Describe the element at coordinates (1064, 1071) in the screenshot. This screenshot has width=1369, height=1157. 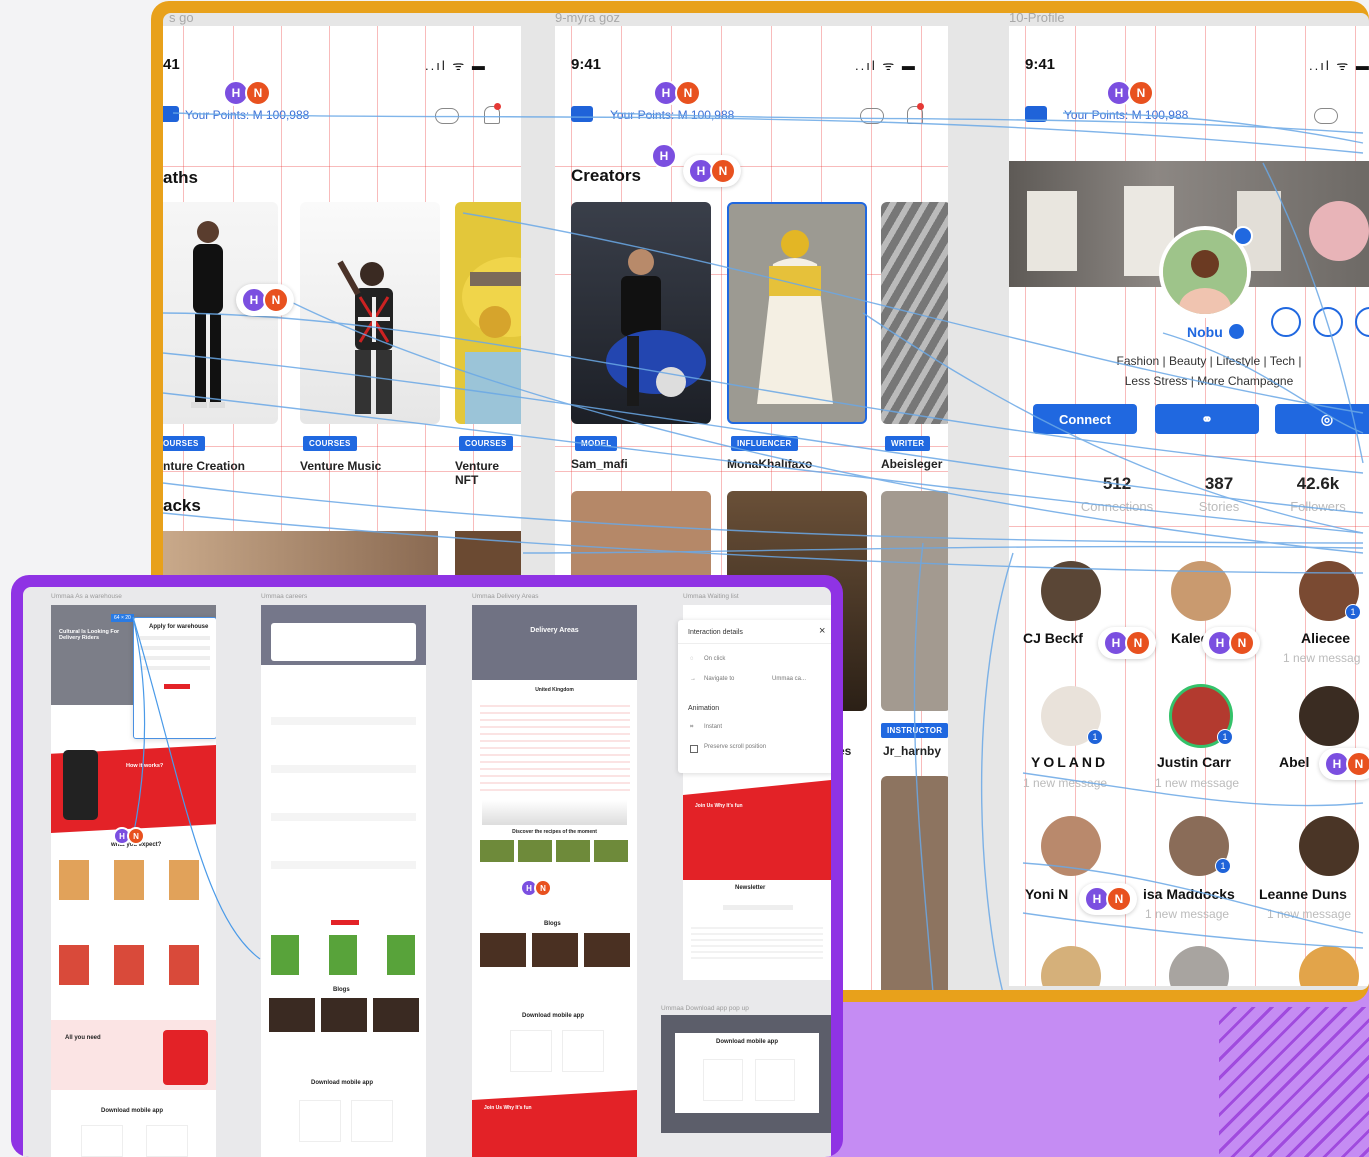
I see `purple-backdrop` at that location.